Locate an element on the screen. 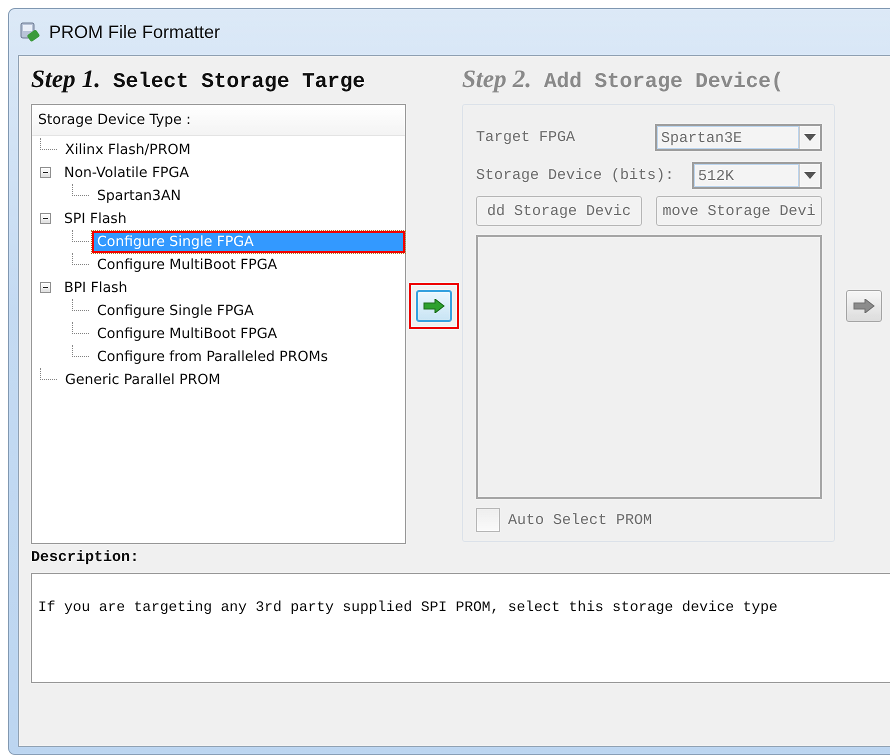  step-heading: Step 2. Add Storage Device( is located at coordinates (623, 80).